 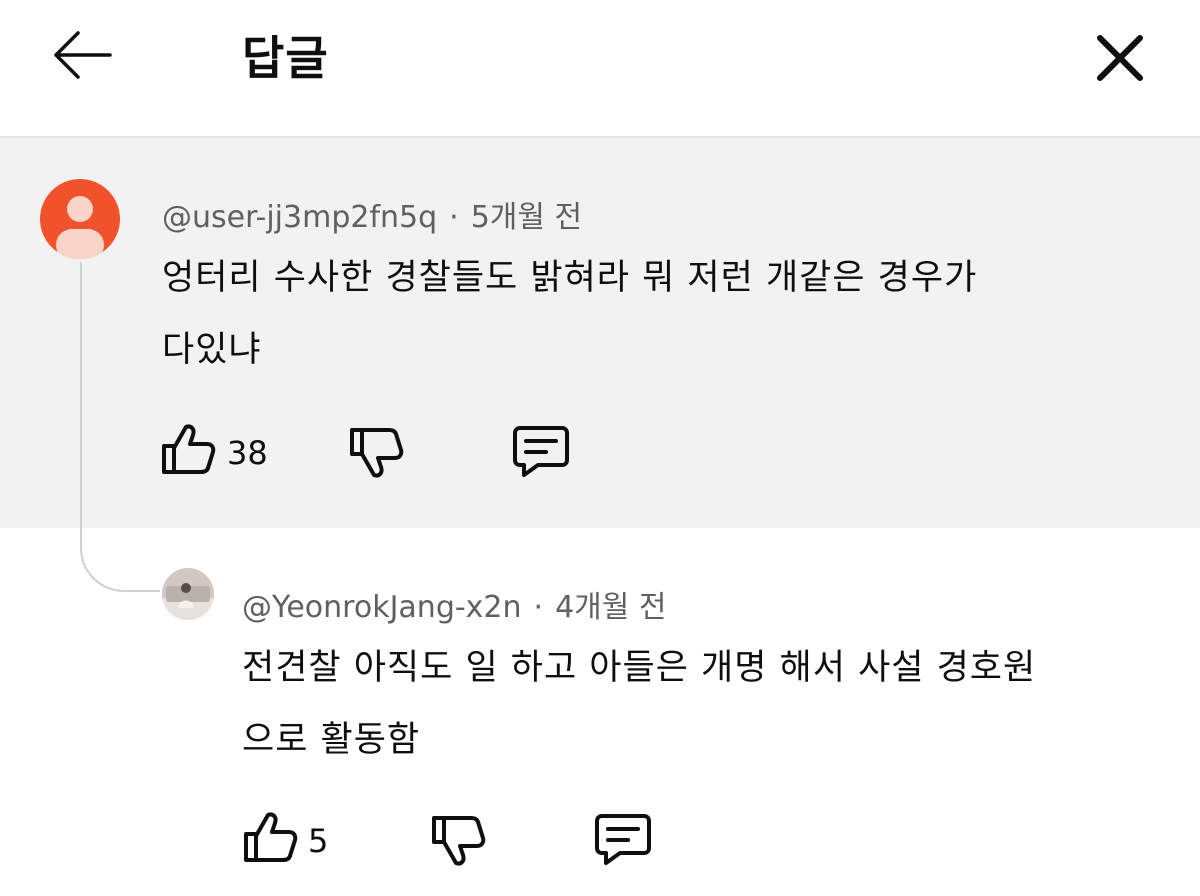 What do you see at coordinates (382, 607) in the screenshot?
I see `comment-author: @YeonrokJang-x2n` at bounding box center [382, 607].